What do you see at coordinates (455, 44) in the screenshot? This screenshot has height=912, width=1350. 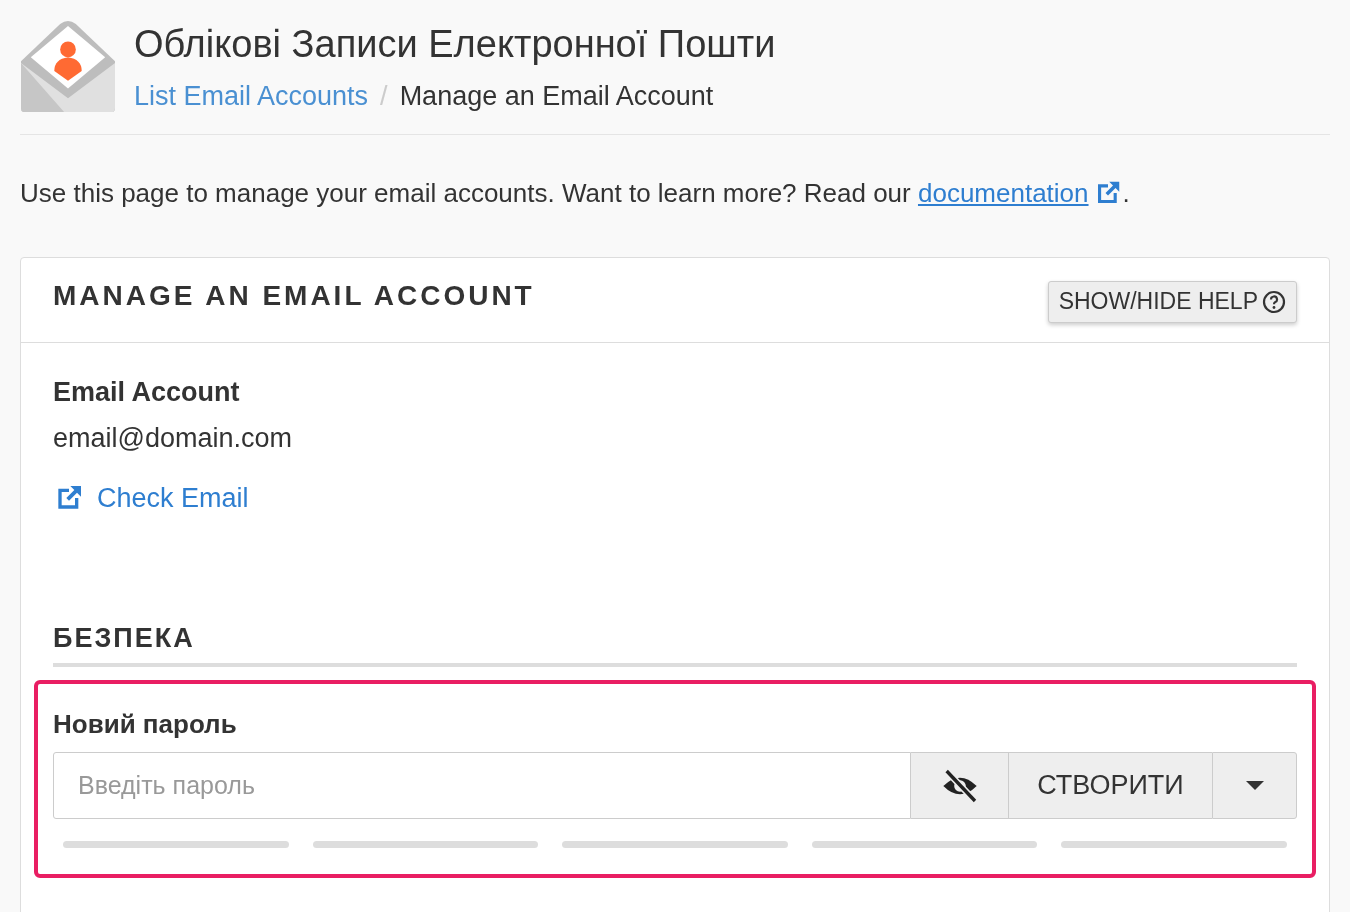 I see `page-title: Облікові Записи Електронної Пошти` at bounding box center [455, 44].